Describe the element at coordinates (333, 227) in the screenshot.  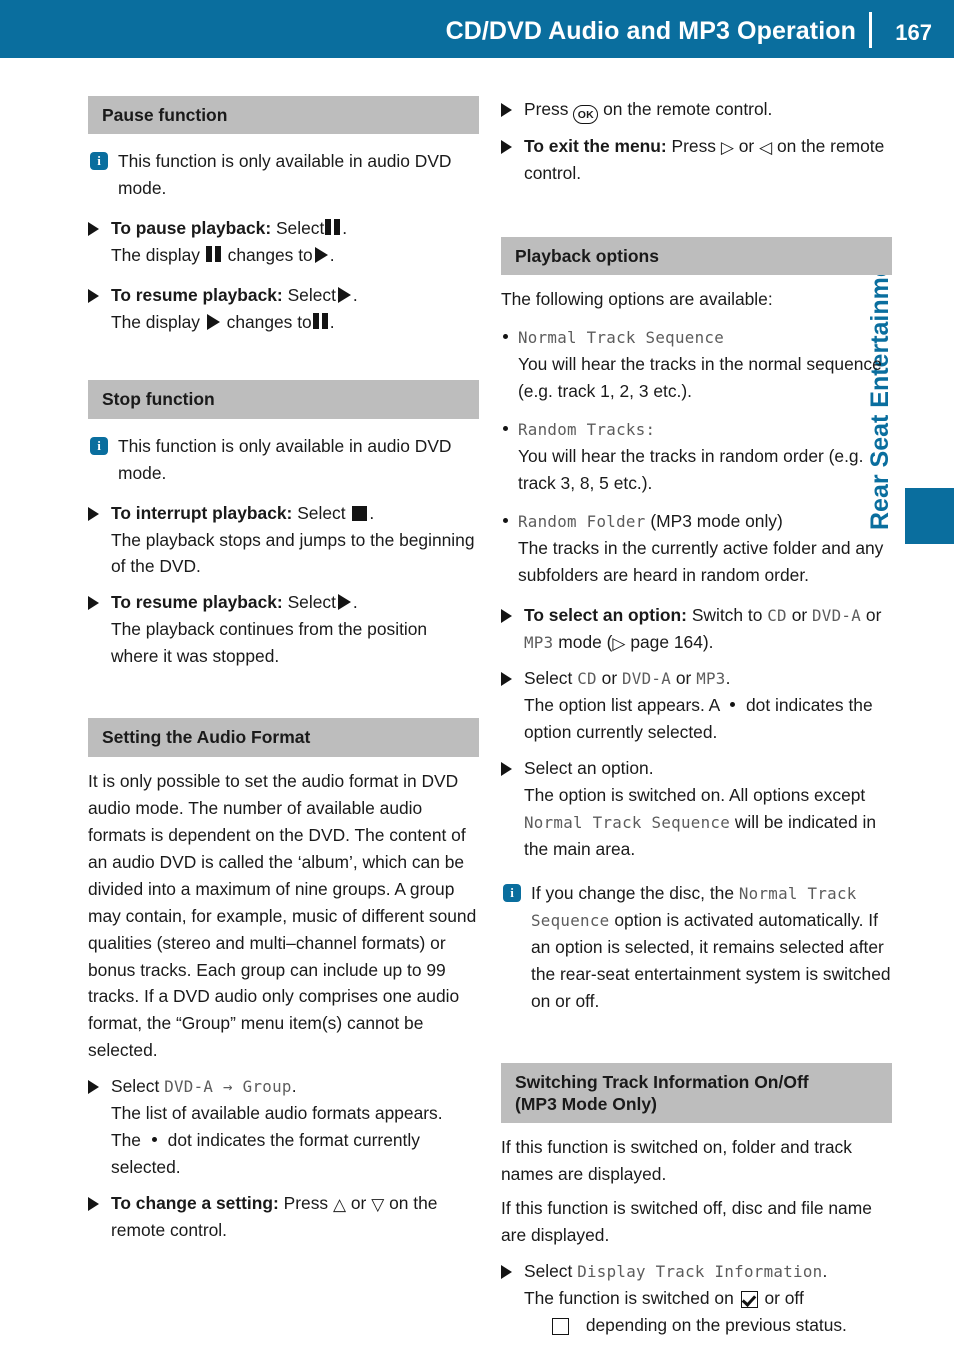
I see `pause-glyph-icon` at that location.